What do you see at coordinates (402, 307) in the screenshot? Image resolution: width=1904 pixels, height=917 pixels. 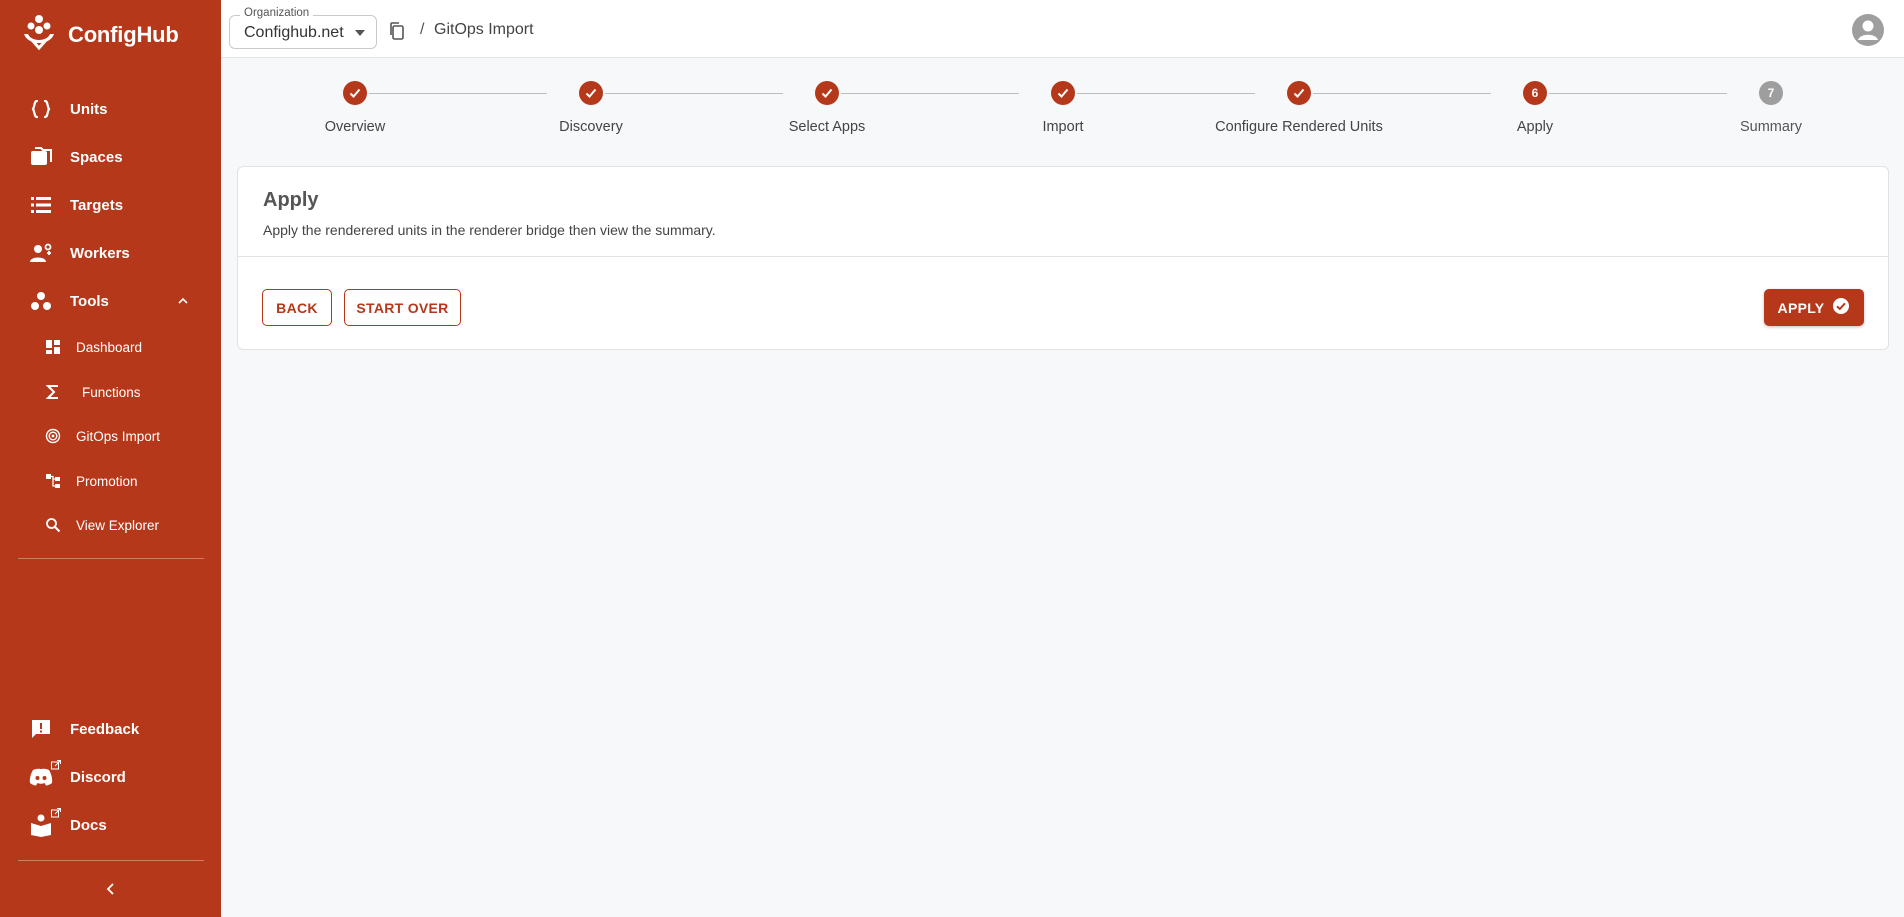 I see `start-over-button: START OVER` at bounding box center [402, 307].